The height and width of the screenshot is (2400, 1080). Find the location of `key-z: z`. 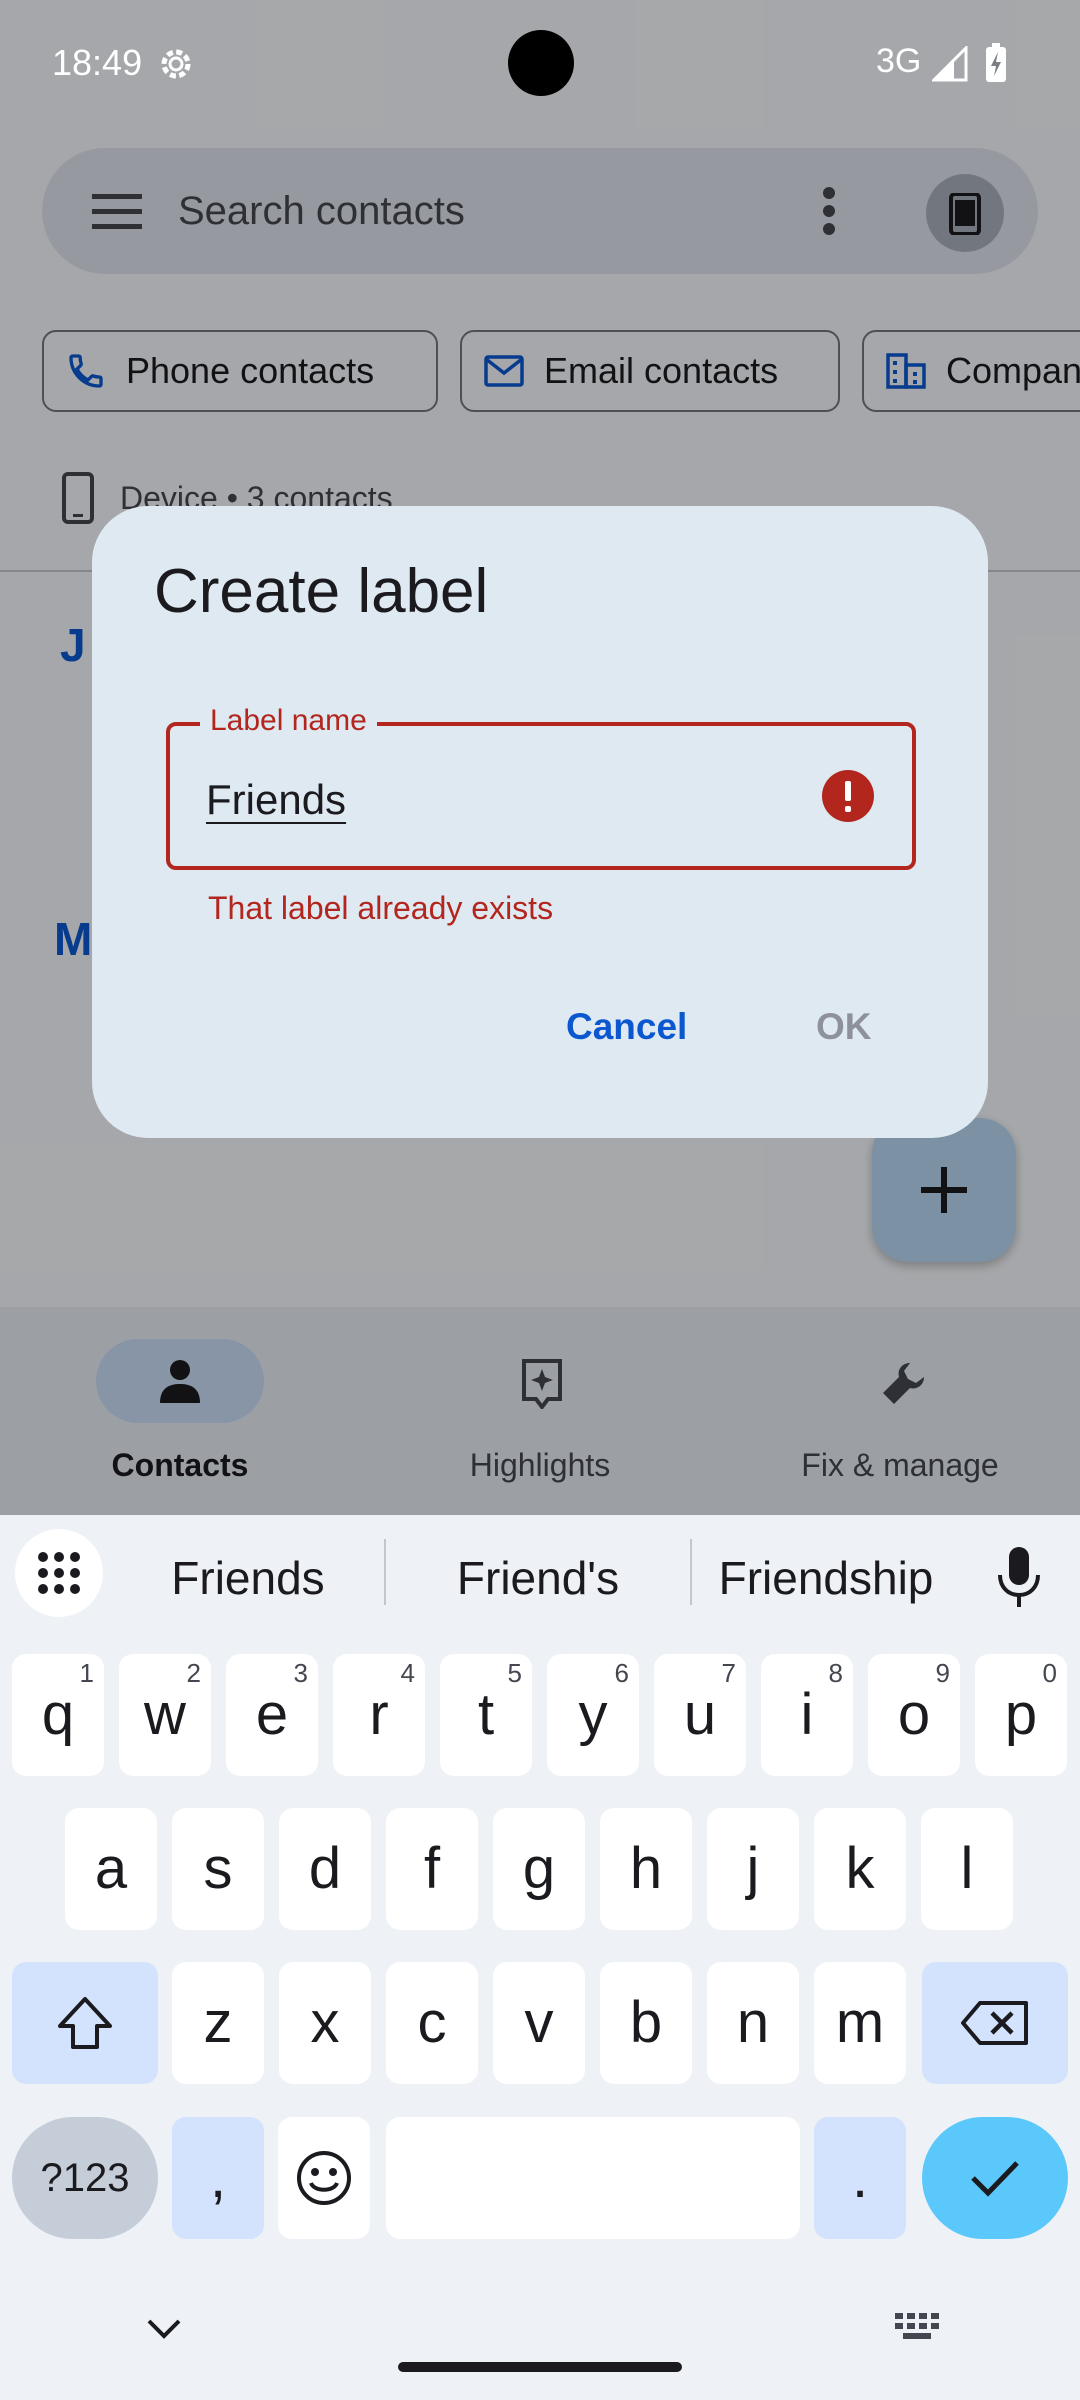

key-z: z is located at coordinates (218, 2023).